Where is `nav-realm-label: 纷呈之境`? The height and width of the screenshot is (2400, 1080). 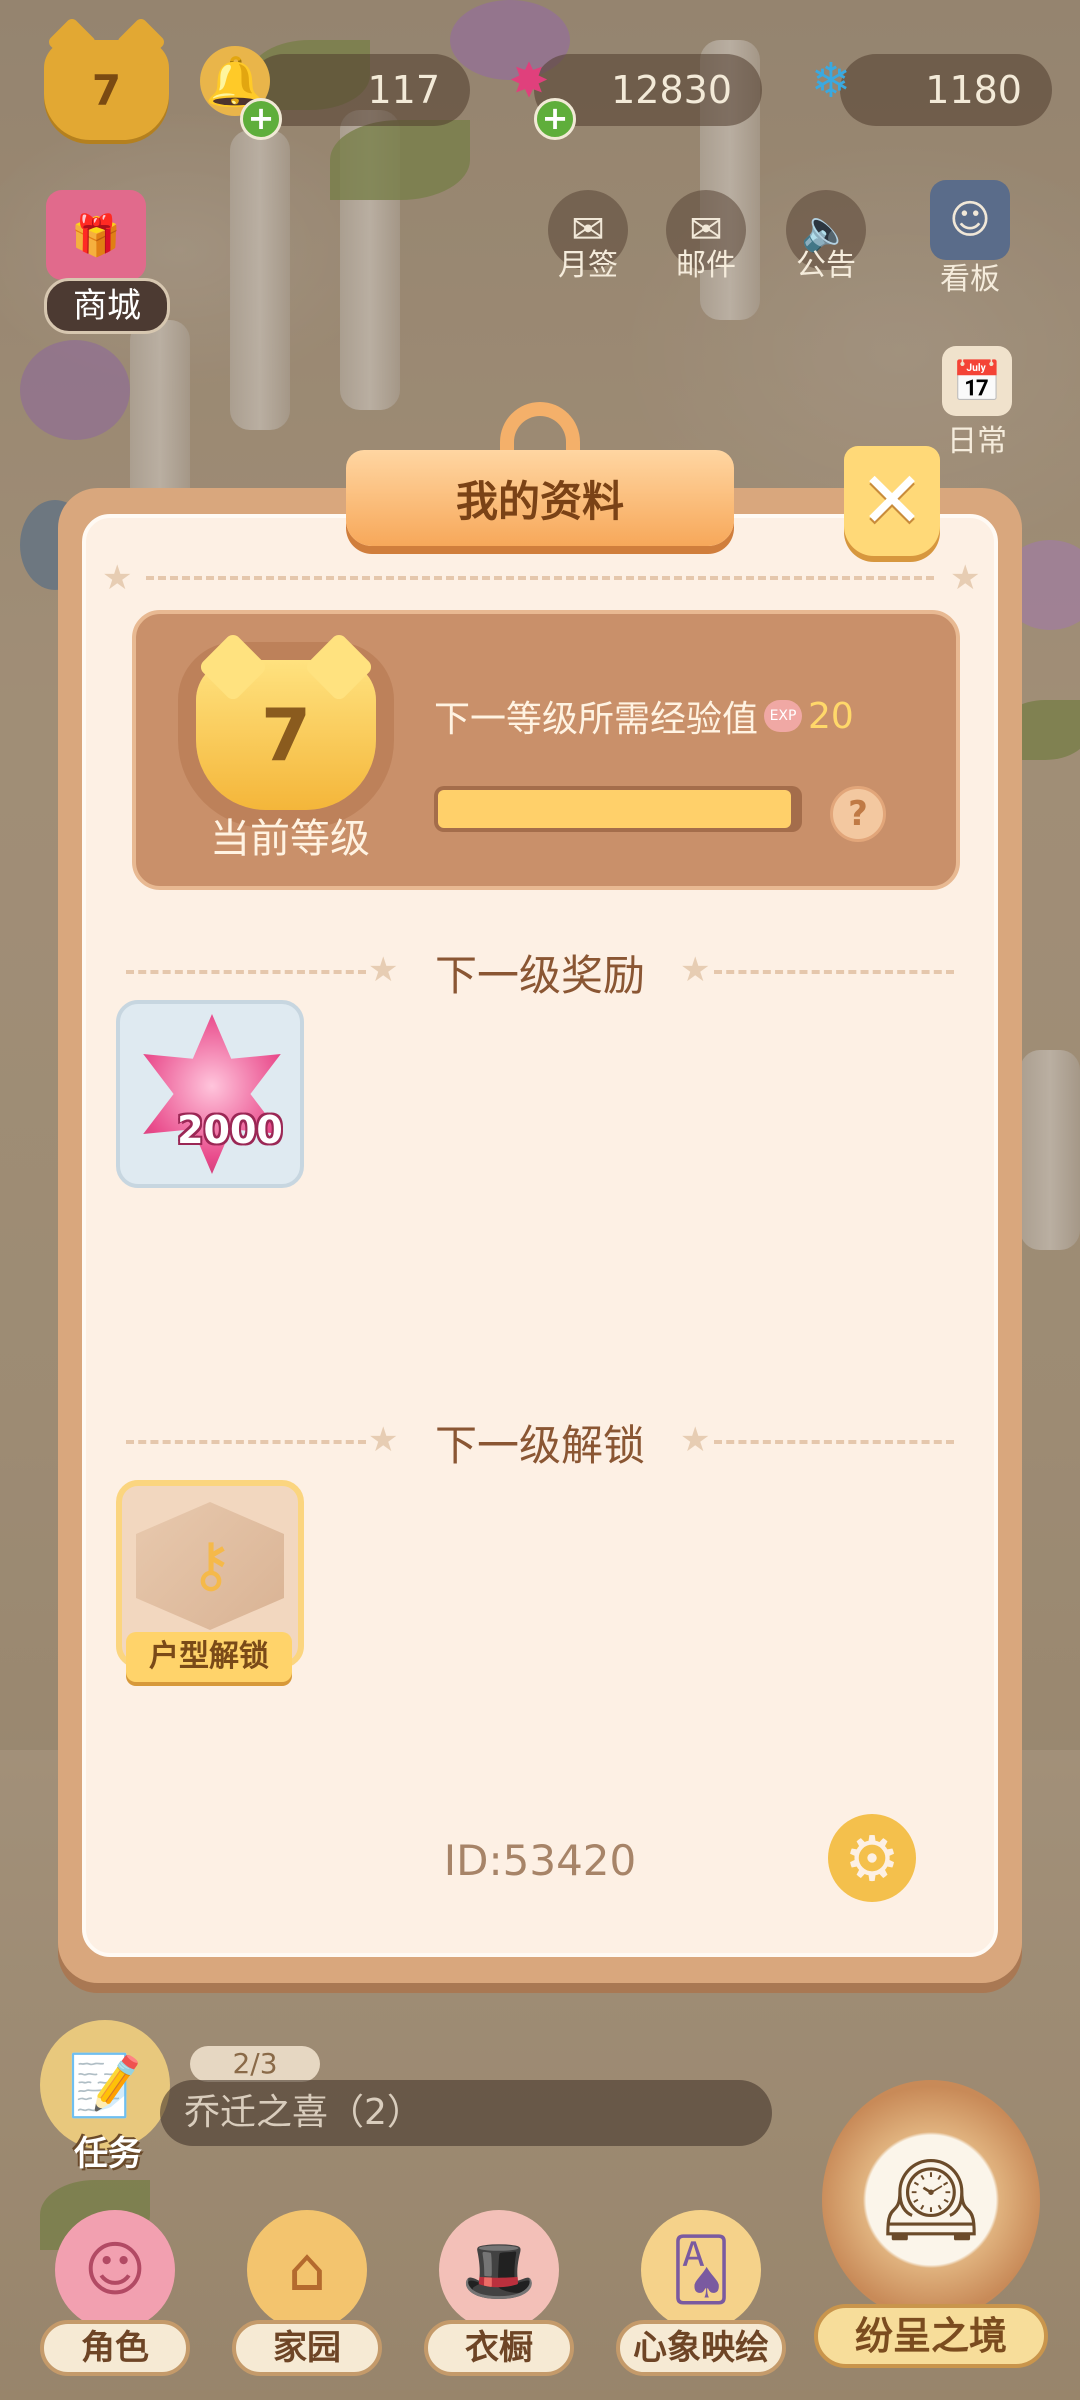 nav-realm-label: 纷呈之境 is located at coordinates (931, 2336).